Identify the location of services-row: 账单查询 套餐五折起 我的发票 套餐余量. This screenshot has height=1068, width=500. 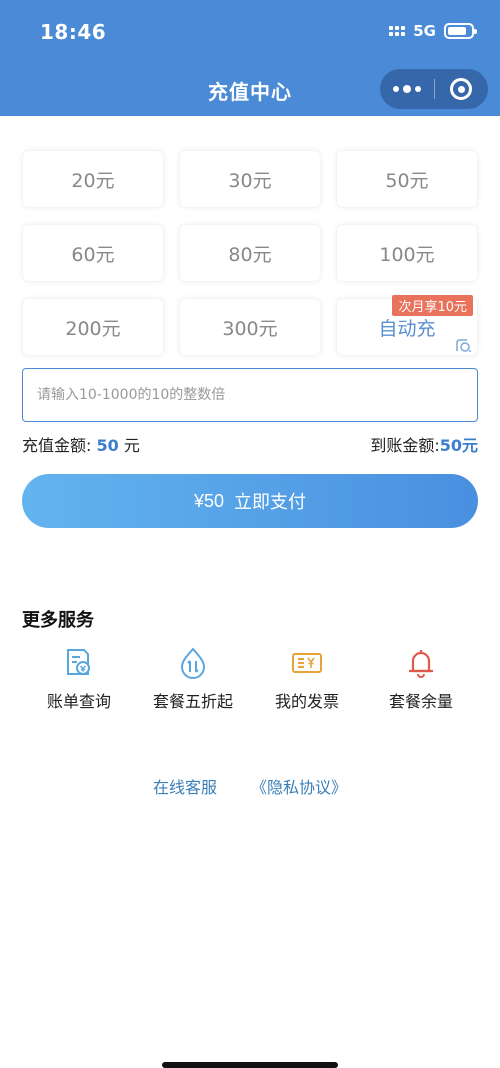
(250, 679).